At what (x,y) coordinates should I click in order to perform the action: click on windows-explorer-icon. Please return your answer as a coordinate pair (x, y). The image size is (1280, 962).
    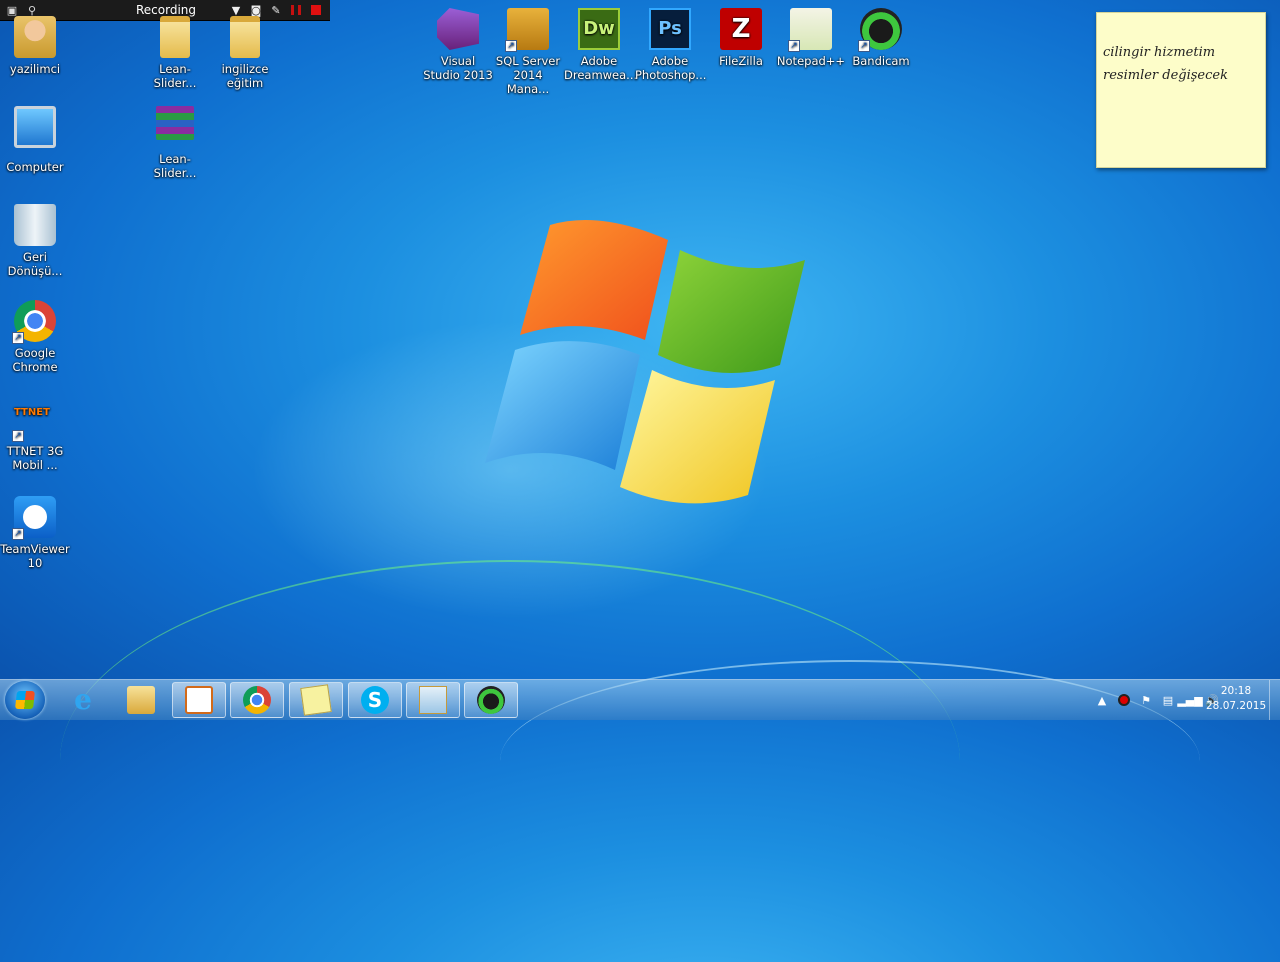
    Looking at the image, I should click on (141, 700).